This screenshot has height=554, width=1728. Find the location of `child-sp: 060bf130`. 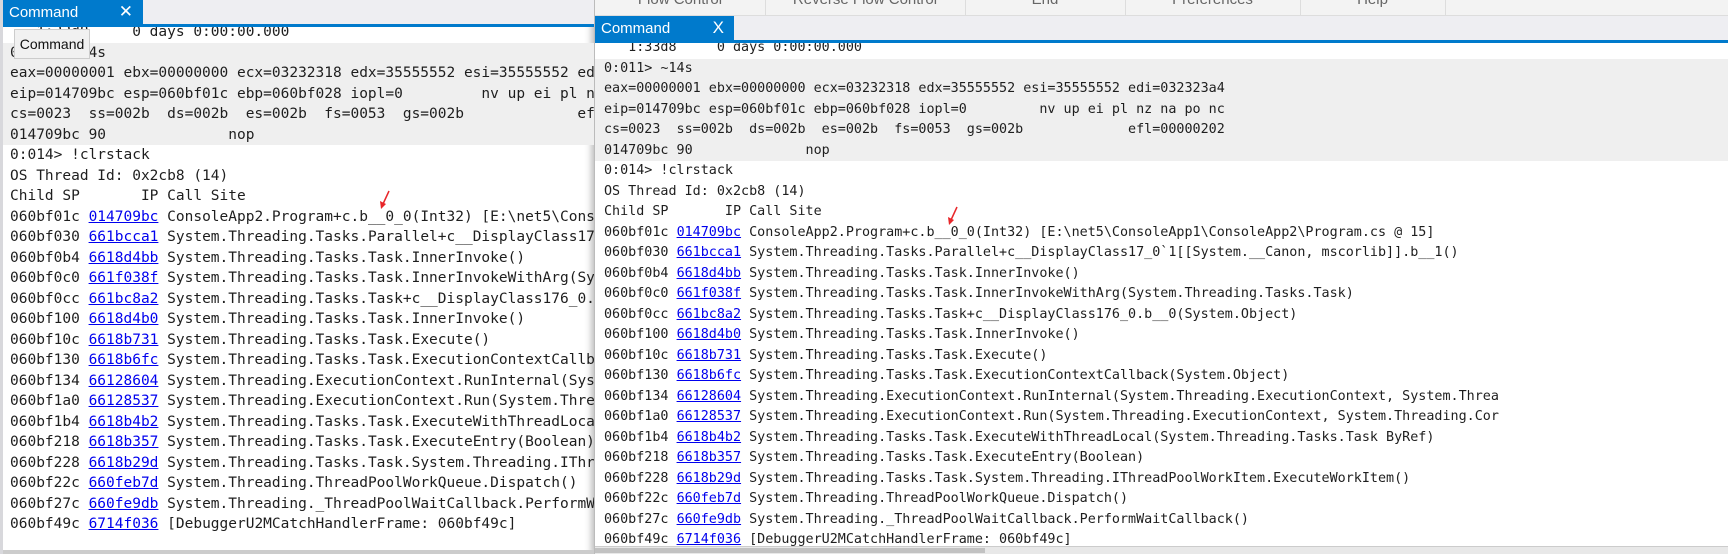

child-sp: 060bf130 is located at coordinates (45, 360).